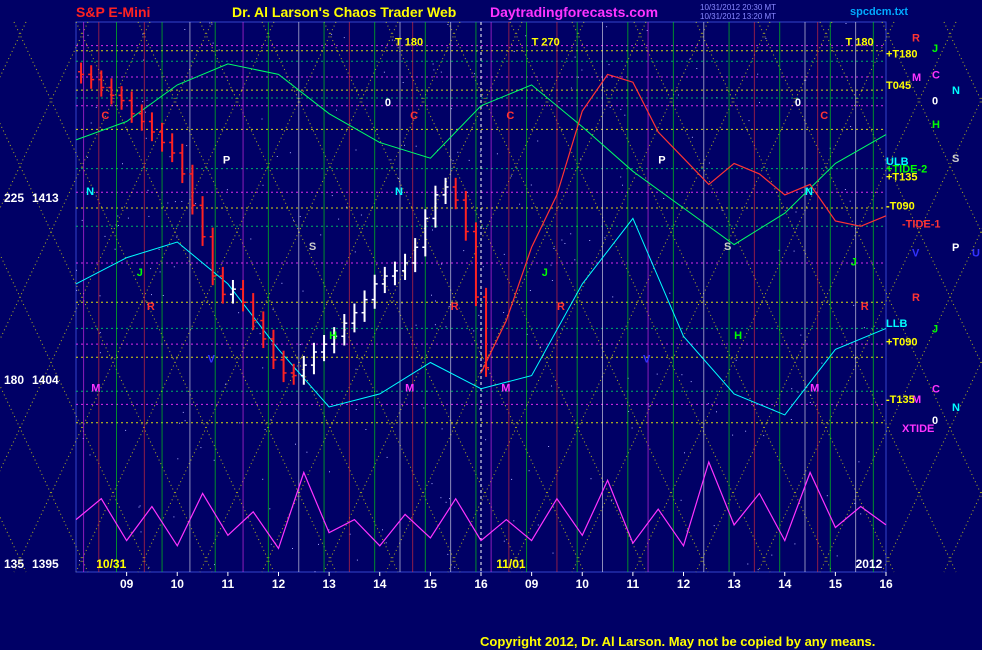  Describe the element at coordinates (902, 178) in the screenshot. I see `right-level-label: +T135` at that location.